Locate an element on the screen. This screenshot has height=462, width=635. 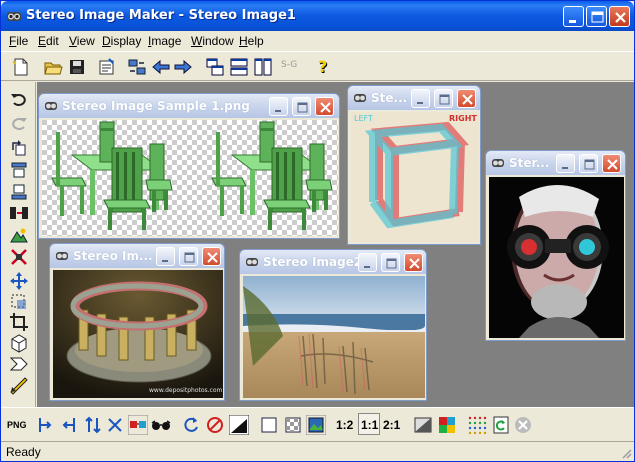
minimize-button is located at coordinates (573, 16).